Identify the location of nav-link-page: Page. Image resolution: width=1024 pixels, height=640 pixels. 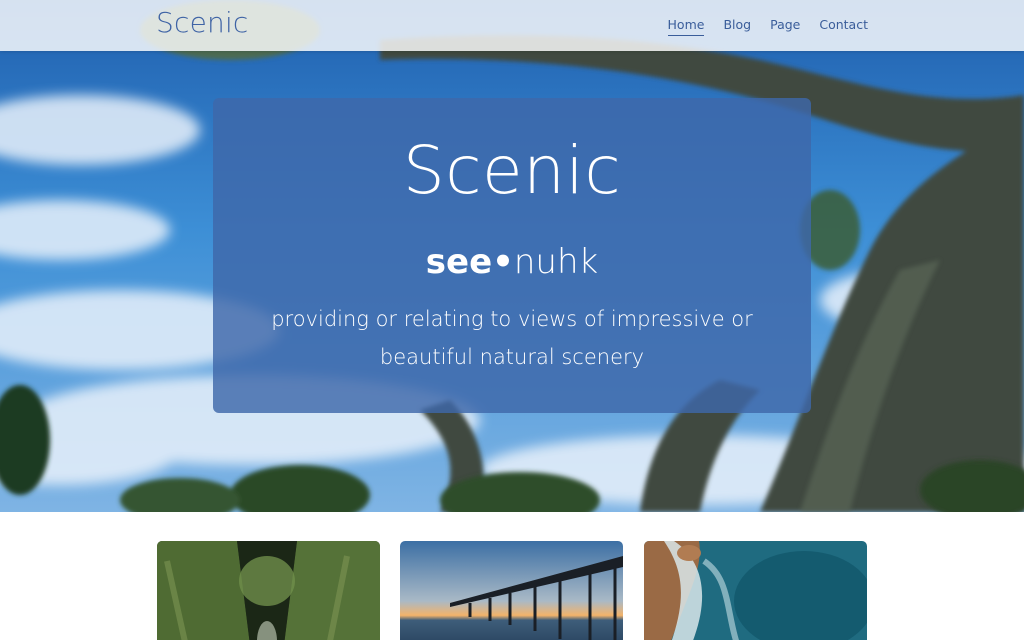
(785, 26).